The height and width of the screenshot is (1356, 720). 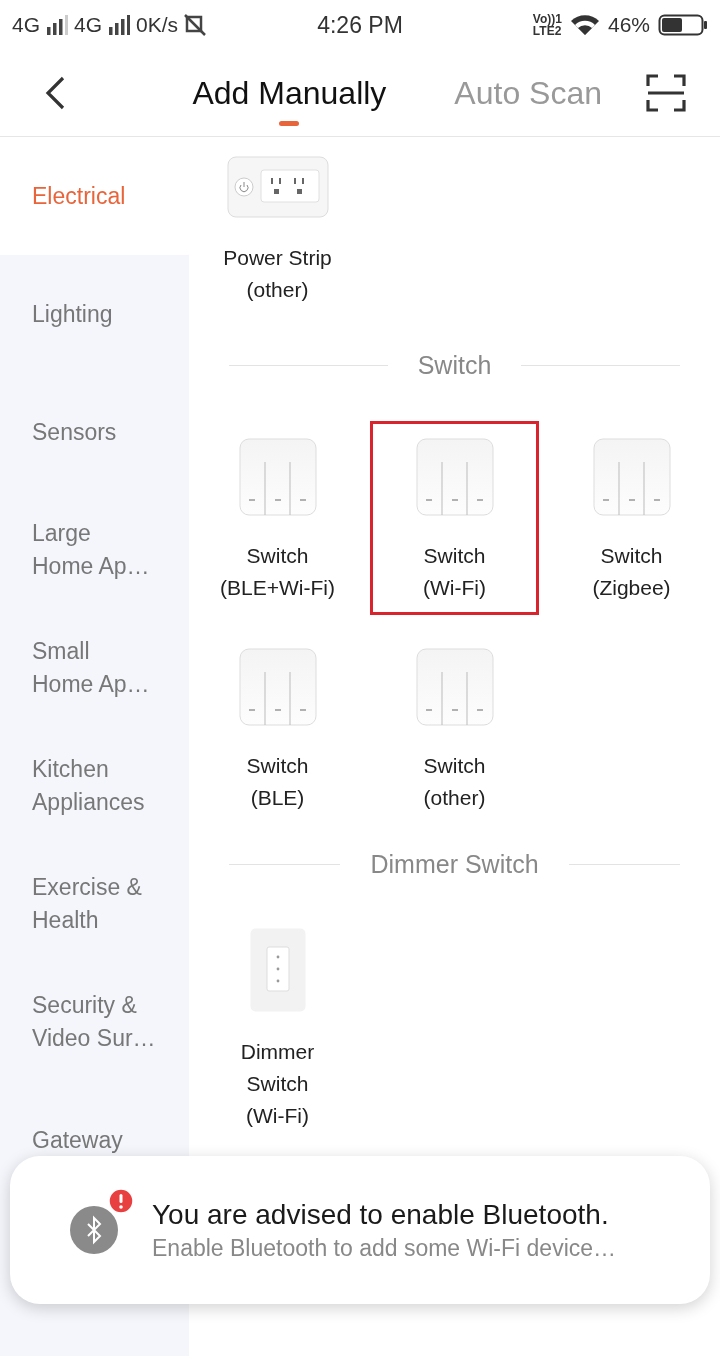 What do you see at coordinates (277, 970) in the screenshot?
I see `dimmer-switch-icon` at bounding box center [277, 970].